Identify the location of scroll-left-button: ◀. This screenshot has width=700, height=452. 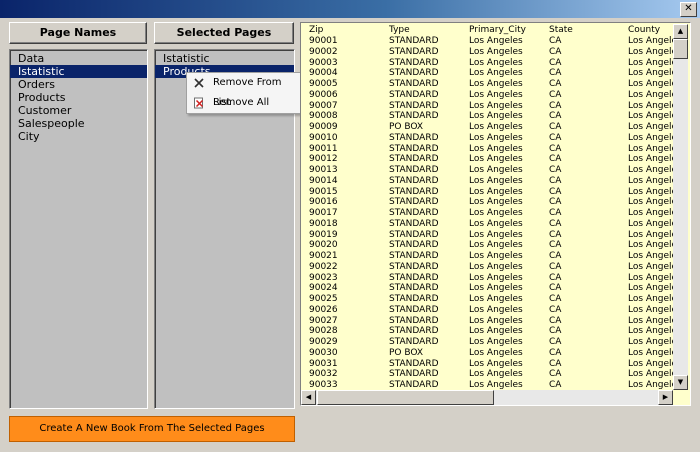
(308, 397).